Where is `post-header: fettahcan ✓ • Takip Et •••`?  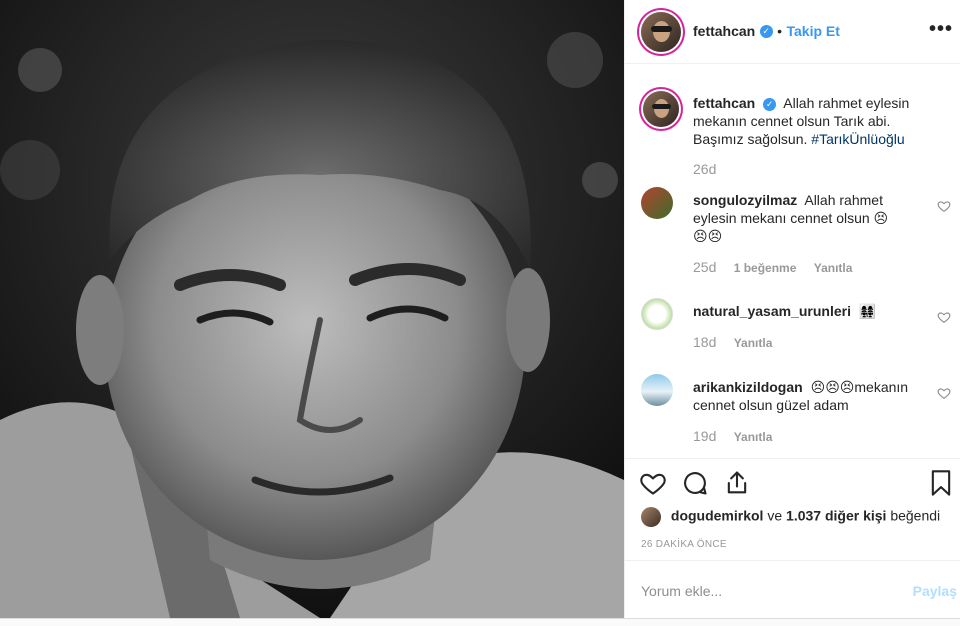
post-header: fettahcan ✓ • Takip Et ••• is located at coordinates (792, 32).